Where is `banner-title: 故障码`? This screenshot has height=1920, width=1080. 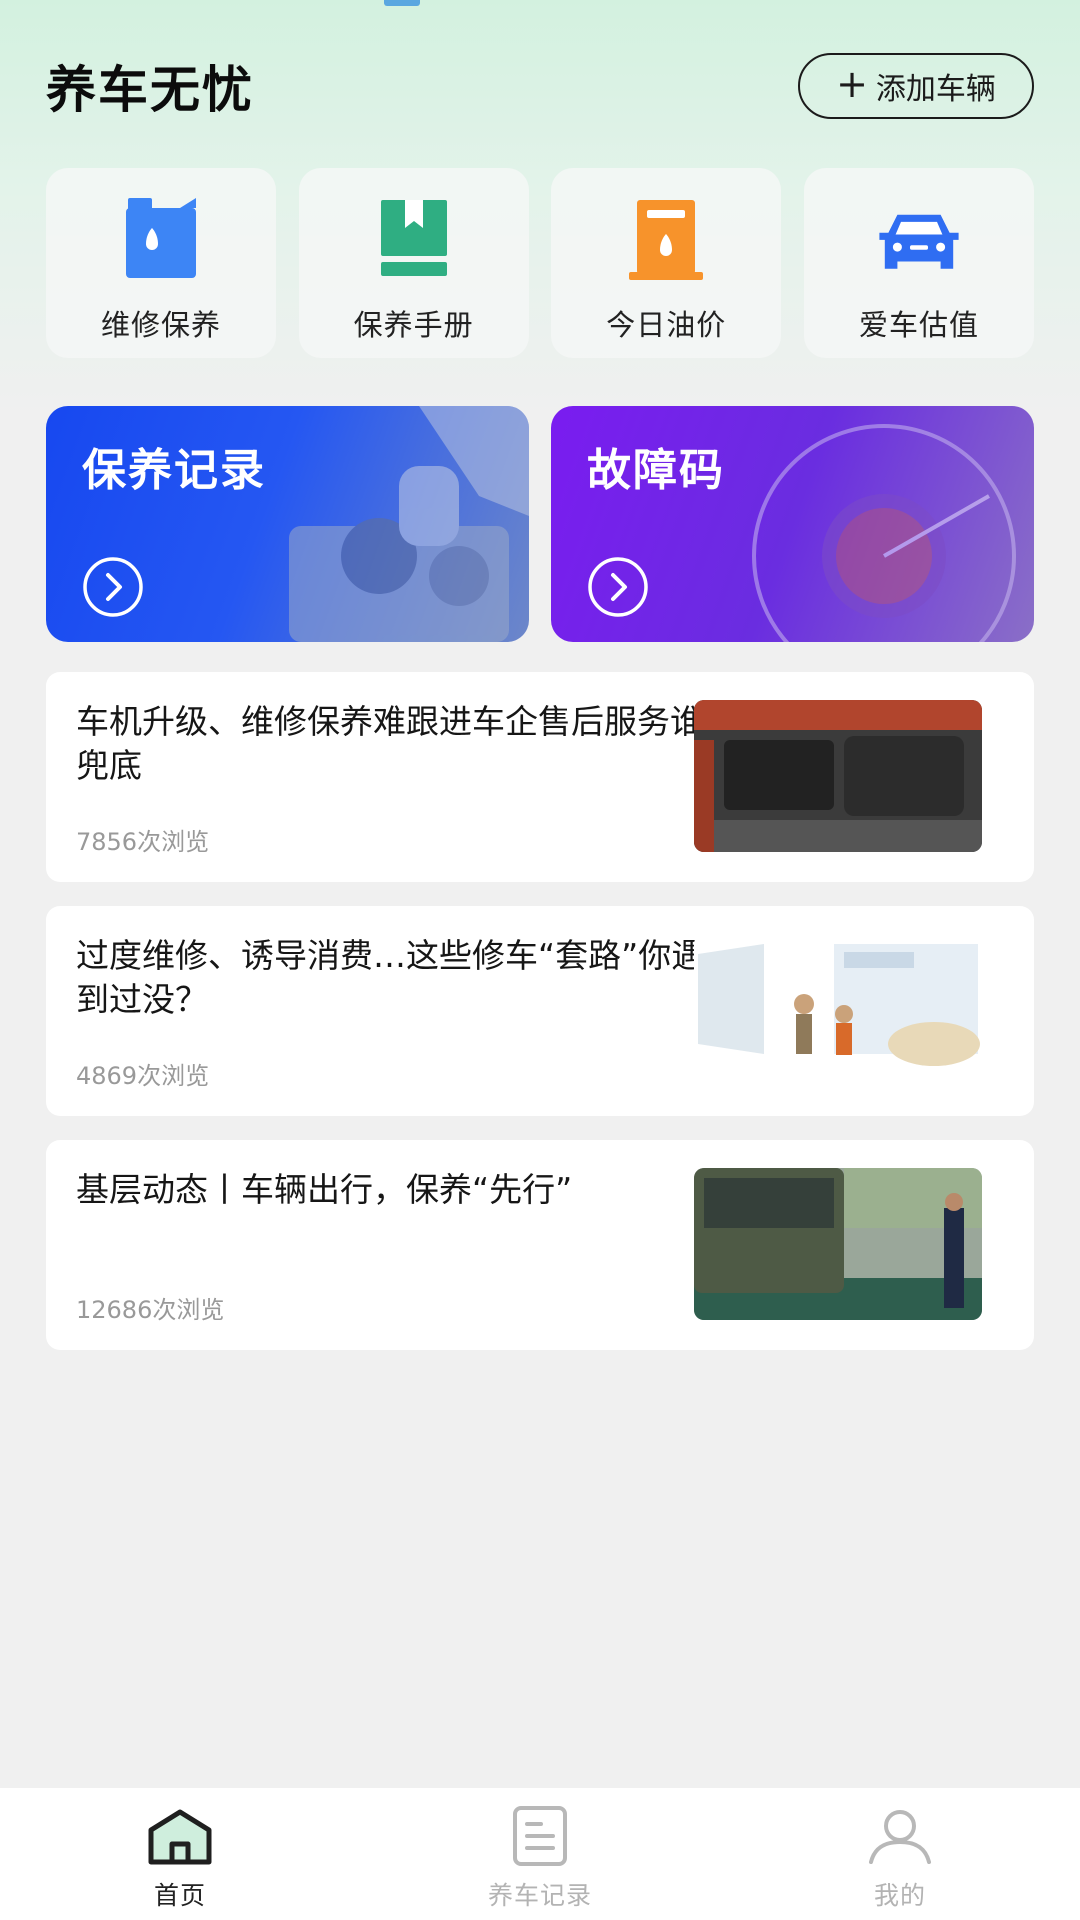
banner-title: 故障码 is located at coordinates (656, 470).